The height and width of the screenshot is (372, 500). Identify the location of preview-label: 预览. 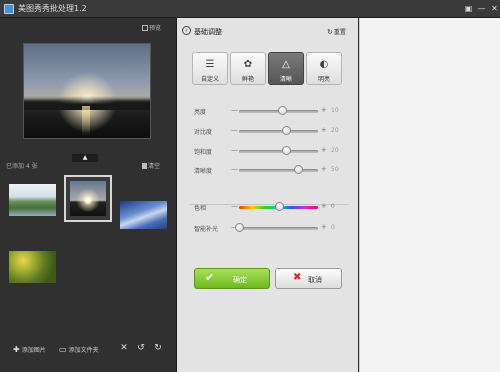
(155, 28).